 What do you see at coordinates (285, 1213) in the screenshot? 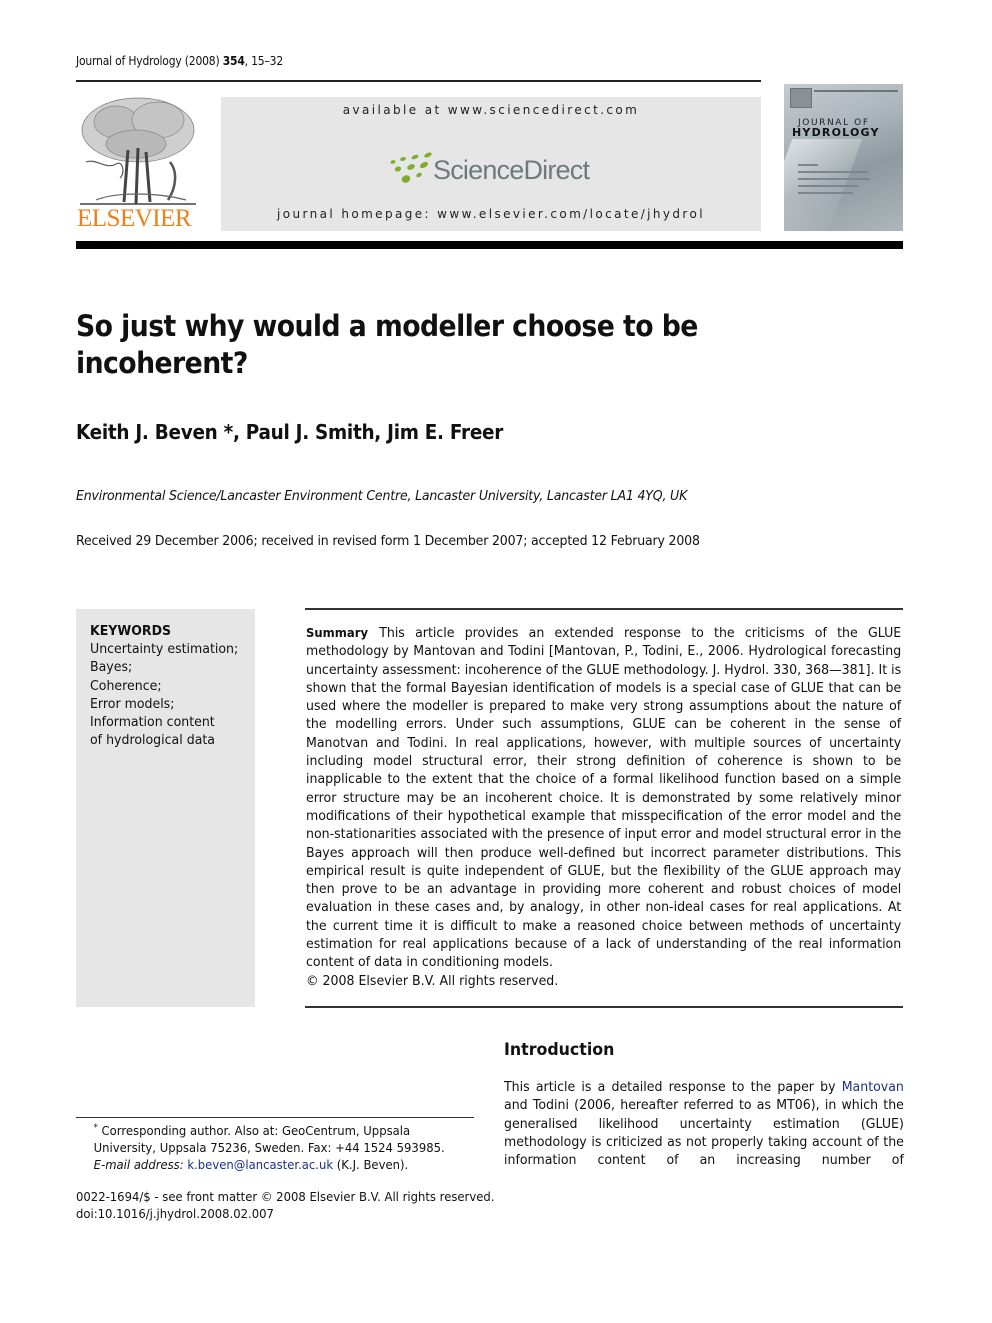
I see `doi-link: doi:10.1016/j.jhydrol.2008.02.007` at bounding box center [285, 1213].